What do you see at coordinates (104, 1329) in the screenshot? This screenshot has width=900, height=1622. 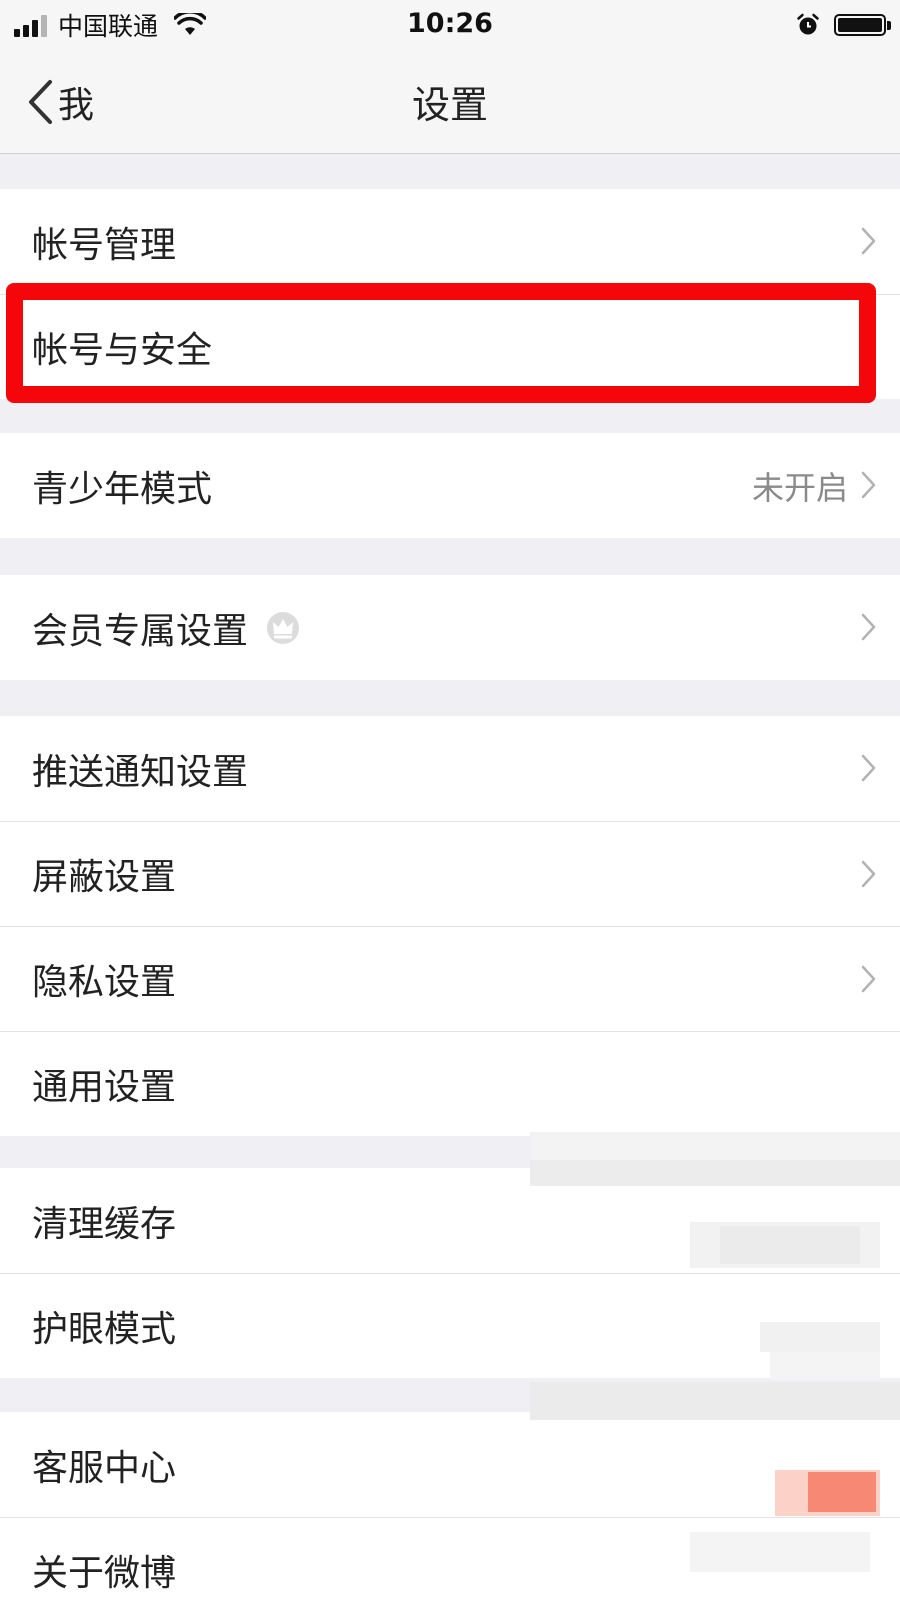 I see `row-label: 护眼模式` at bounding box center [104, 1329].